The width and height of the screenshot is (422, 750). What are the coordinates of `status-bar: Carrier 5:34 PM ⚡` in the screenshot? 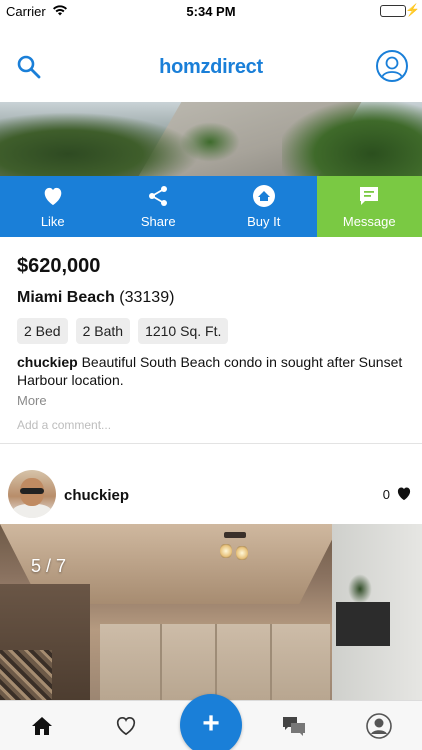 It's located at (211, 11).